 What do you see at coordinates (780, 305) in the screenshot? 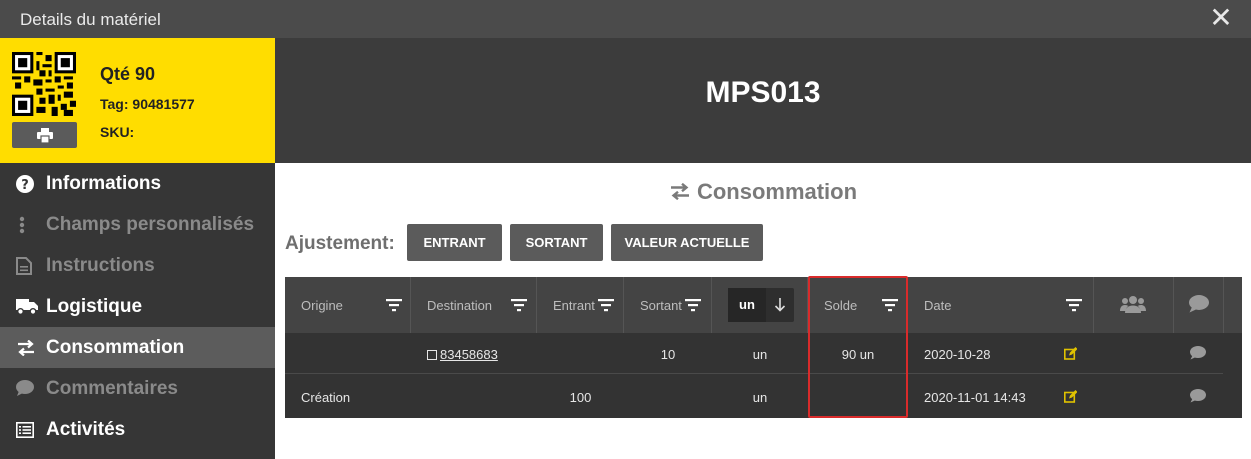
I see `arrow-down-icon` at bounding box center [780, 305].